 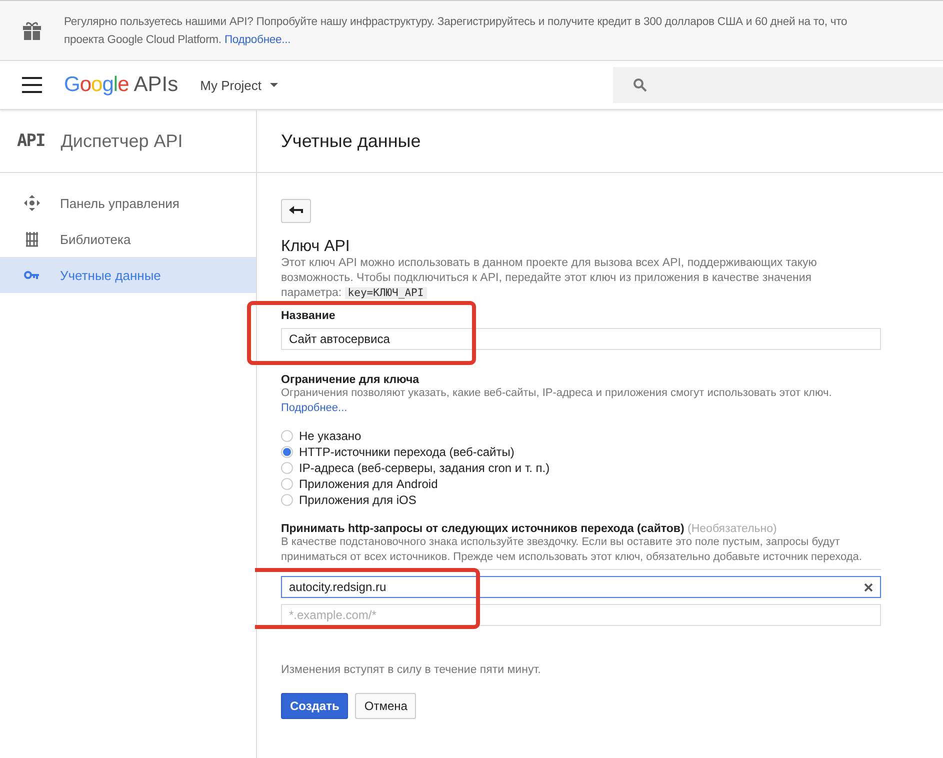 What do you see at coordinates (156, 85) in the screenshot?
I see `logo-suffix: APIs` at bounding box center [156, 85].